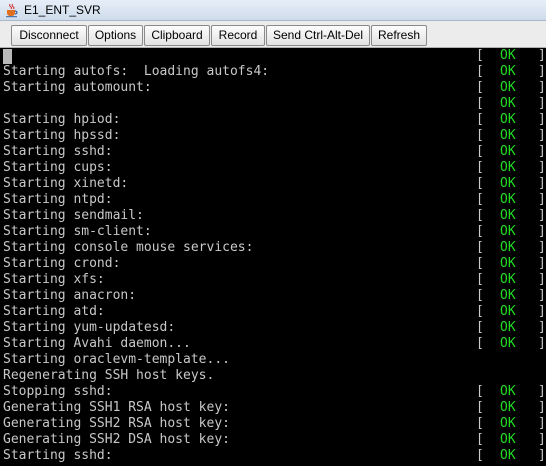 This screenshot has width=546, height=466. What do you see at coordinates (274, 88) in the screenshot?
I see `console-line: Starting automount: [OK]` at bounding box center [274, 88].